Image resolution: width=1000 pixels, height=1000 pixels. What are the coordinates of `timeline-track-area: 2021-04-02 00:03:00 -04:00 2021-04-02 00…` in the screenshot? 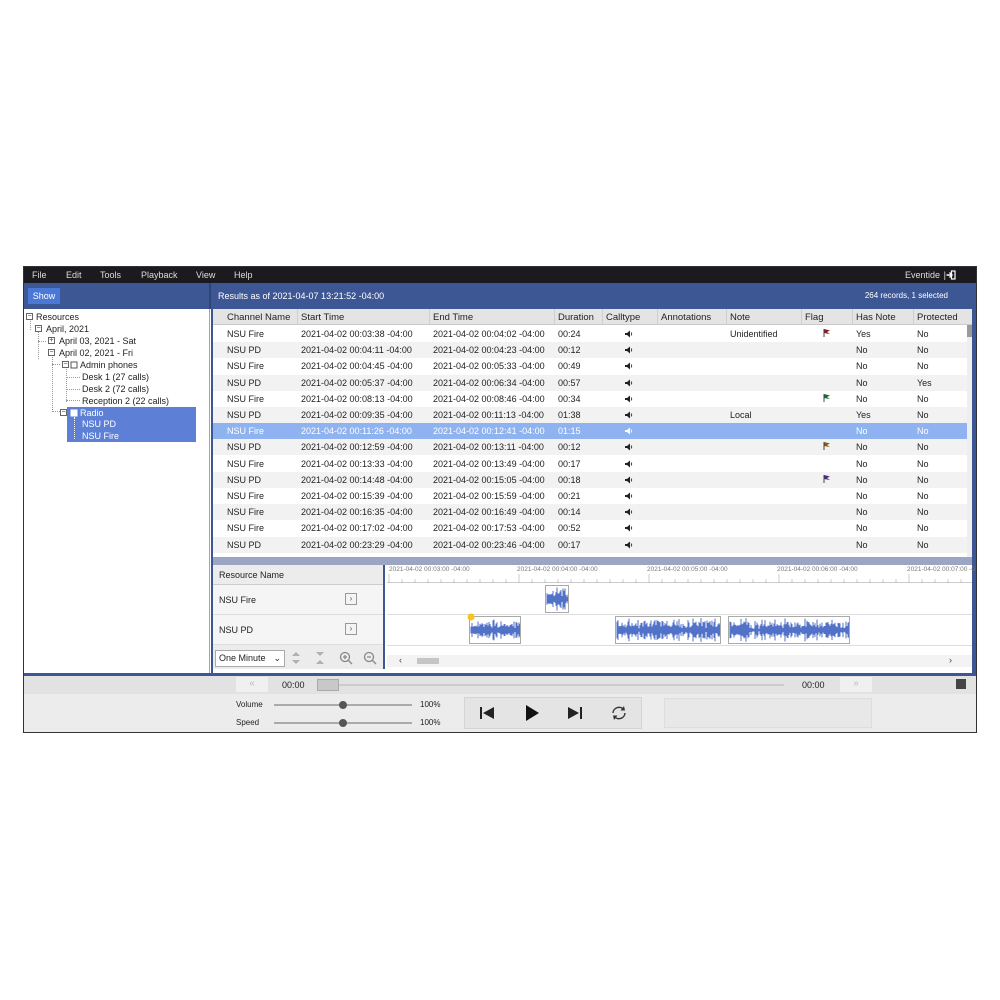 It's located at (681, 617).